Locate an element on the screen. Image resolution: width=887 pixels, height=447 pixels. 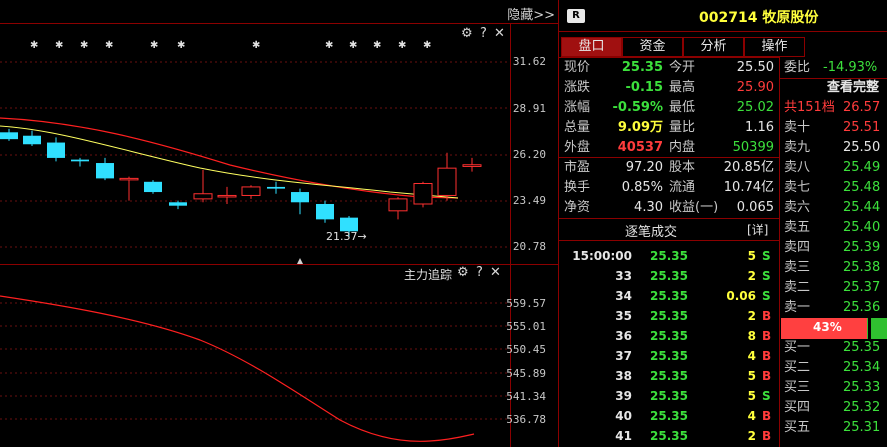
ask-level-label: 卖二 is located at coordinates (797, 287).